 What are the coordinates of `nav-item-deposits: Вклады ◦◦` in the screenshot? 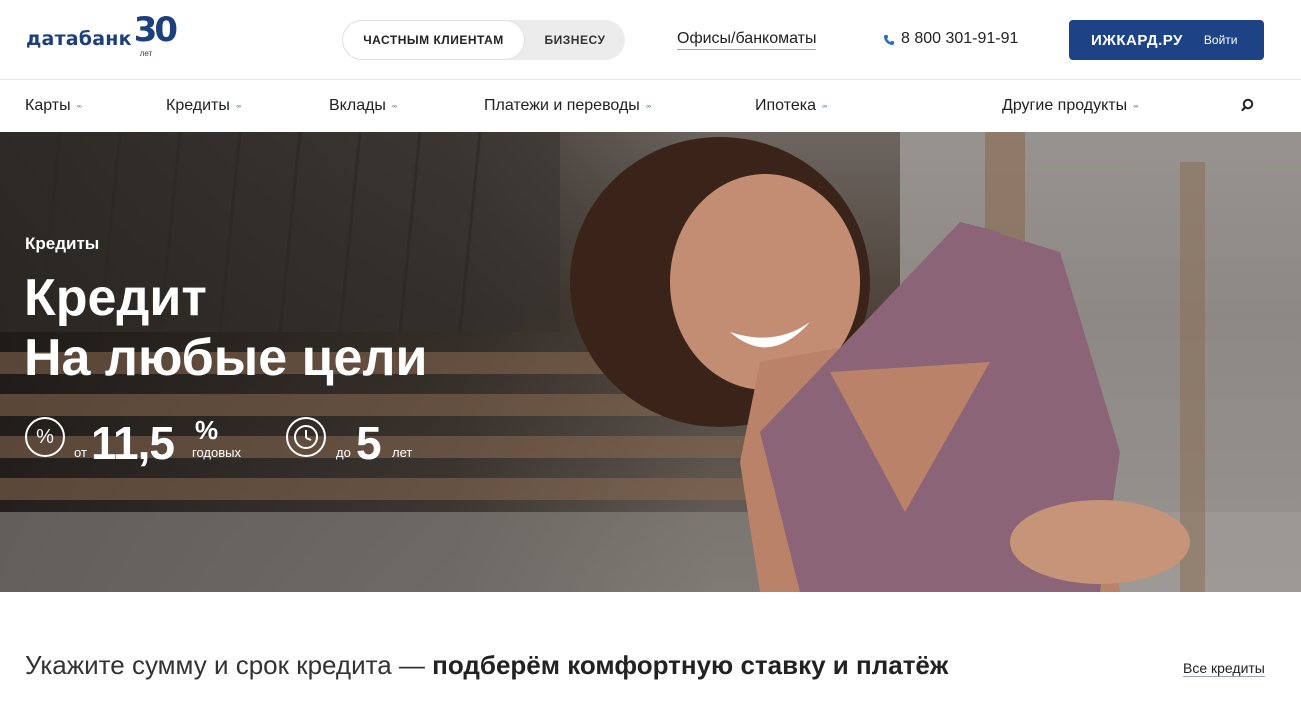 It's located at (363, 106).